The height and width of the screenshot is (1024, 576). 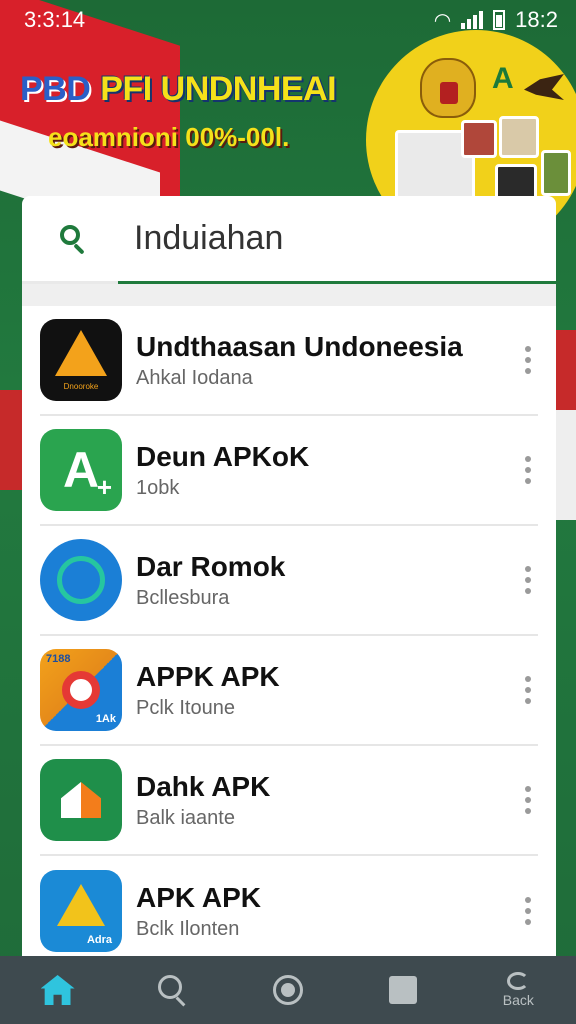 What do you see at coordinates (185, 708) in the screenshot?
I see `app-subtitle: Pclk Itoune` at bounding box center [185, 708].